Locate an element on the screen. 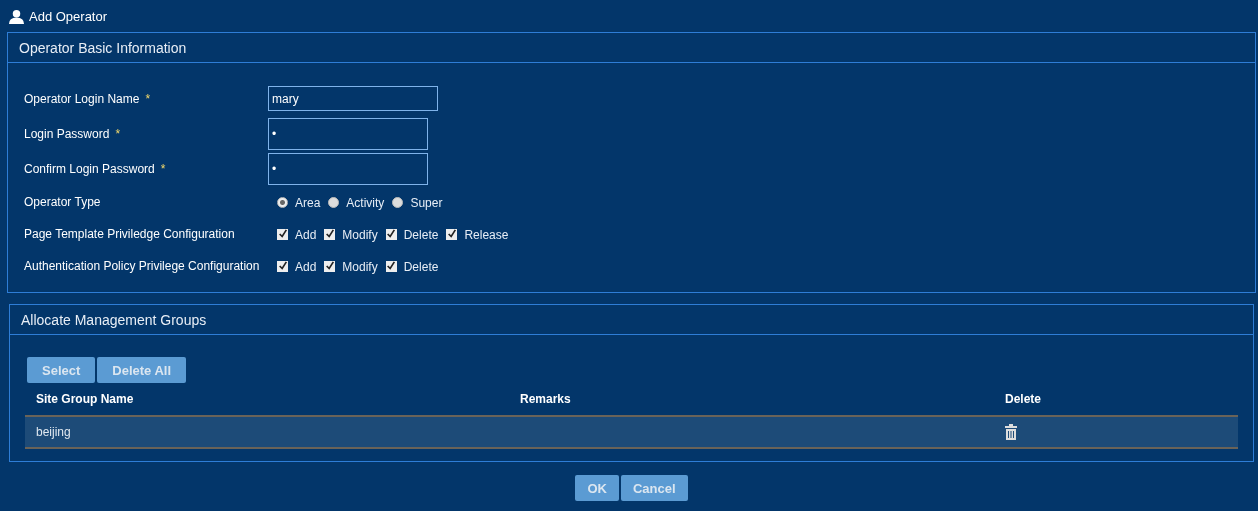 This screenshot has width=1258, height=511. option-label: Release is located at coordinates (486, 235).